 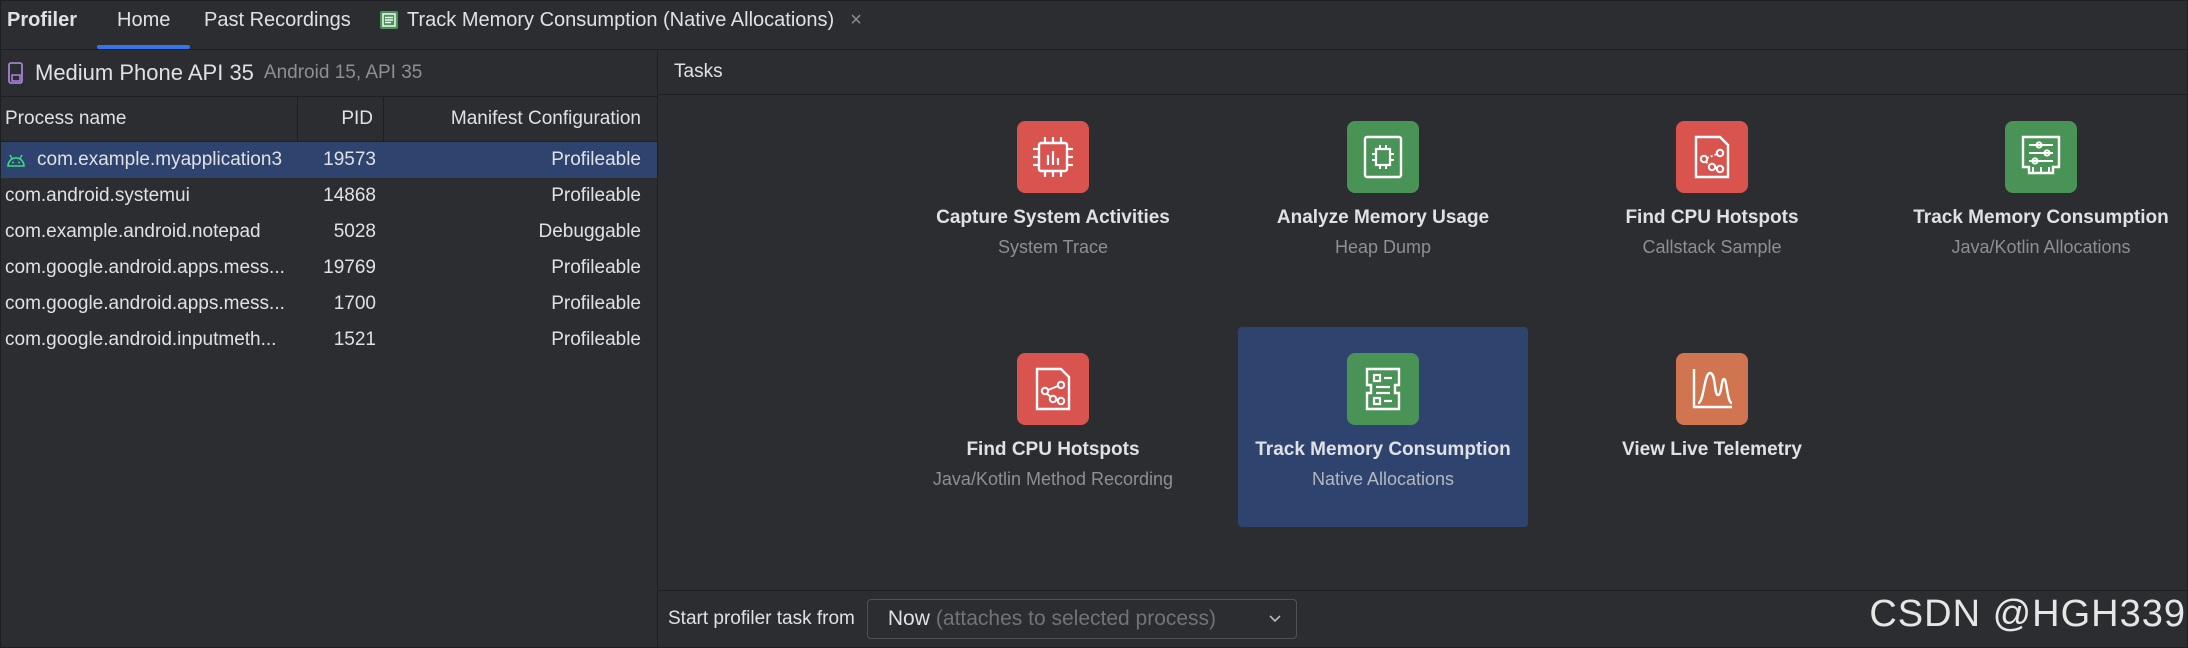 I want to click on app-title: Profiler, so click(x=42, y=20).